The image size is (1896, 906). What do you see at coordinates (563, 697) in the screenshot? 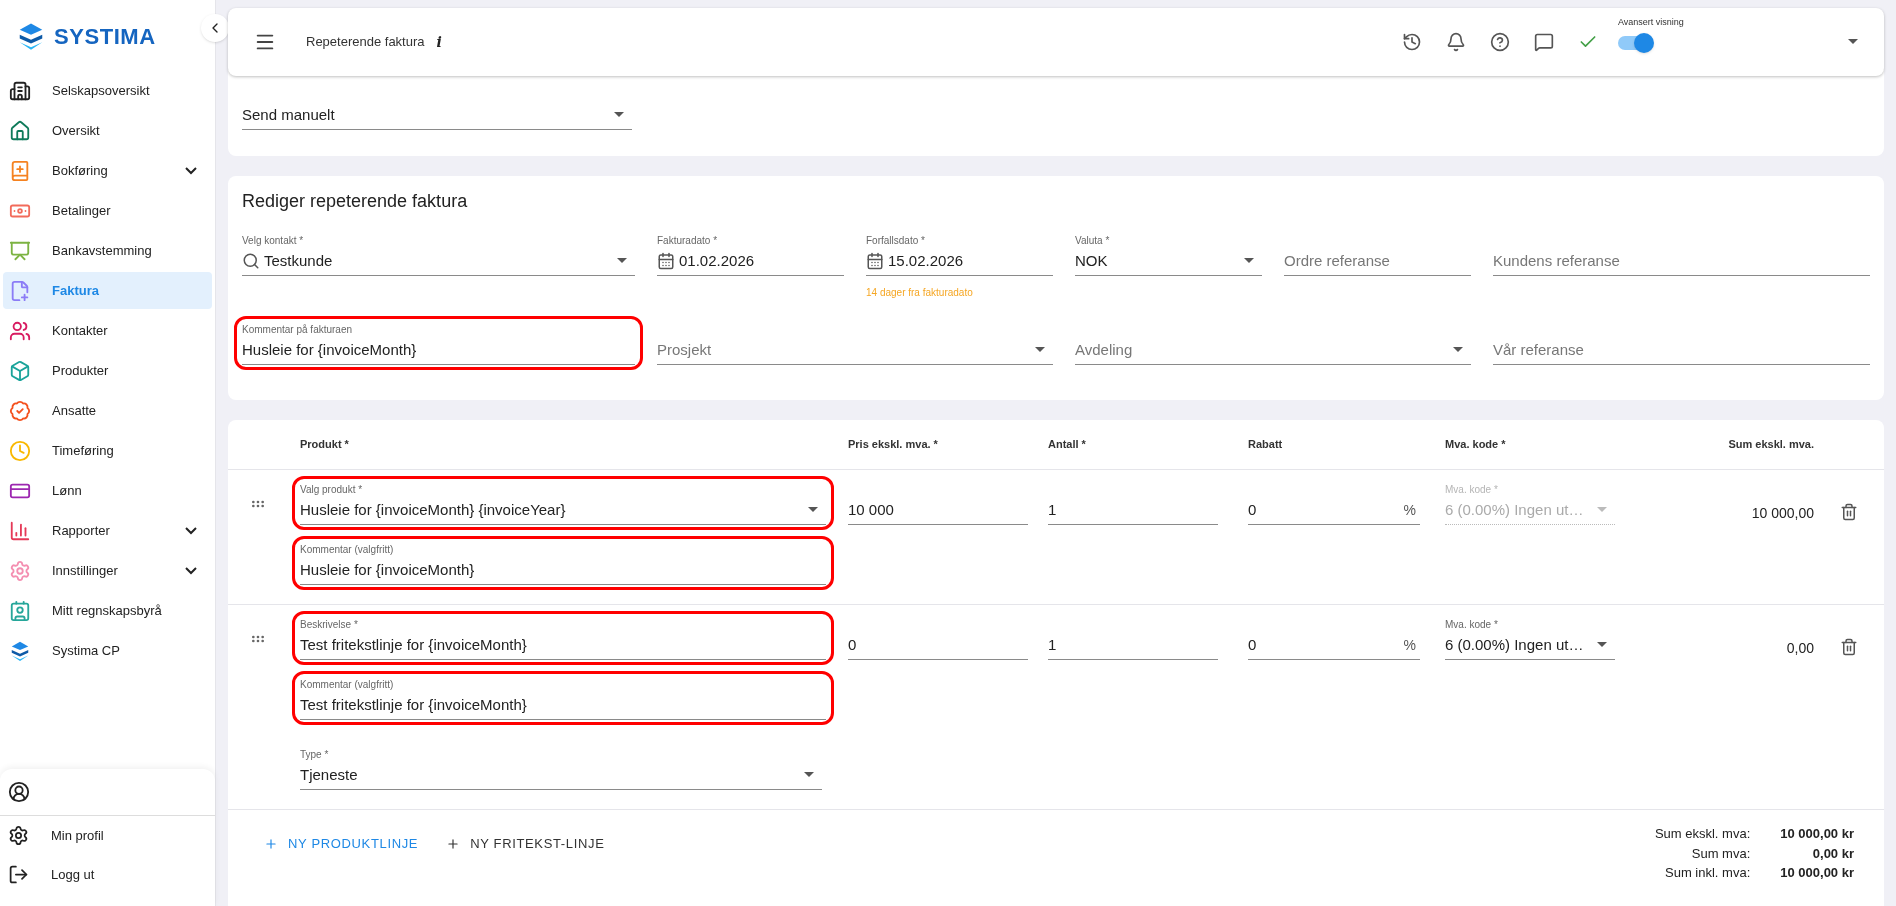
I see `text-field: Kommentar (valgfritt) Test fritekstlinje for {invoiceMonth}` at bounding box center [563, 697].